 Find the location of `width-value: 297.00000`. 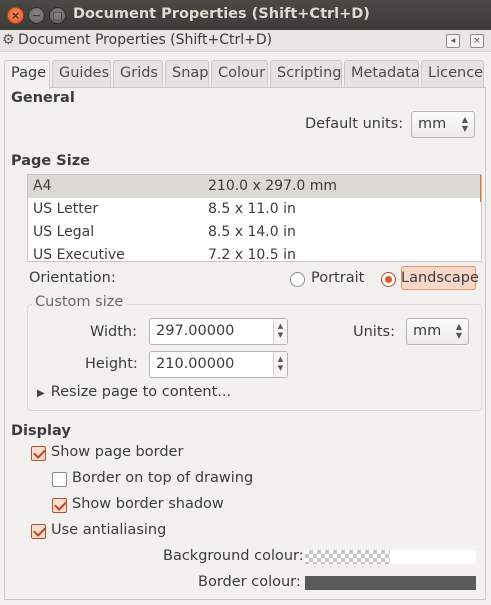

width-value: 297.00000 is located at coordinates (195, 331).